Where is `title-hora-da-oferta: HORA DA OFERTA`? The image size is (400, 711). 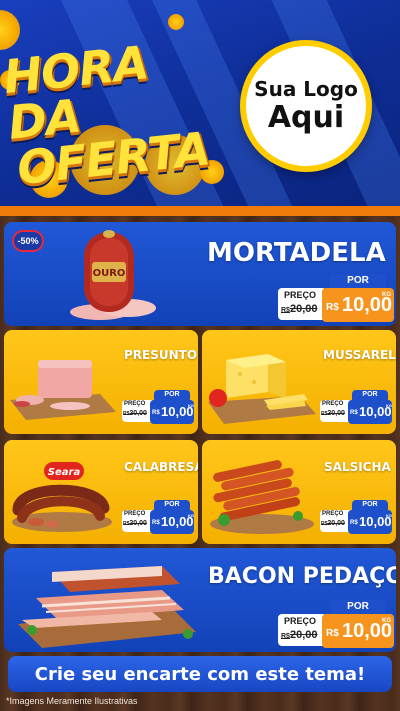
title-hora-da-oferta: HORA DA OFERTA is located at coordinates (122, 112).